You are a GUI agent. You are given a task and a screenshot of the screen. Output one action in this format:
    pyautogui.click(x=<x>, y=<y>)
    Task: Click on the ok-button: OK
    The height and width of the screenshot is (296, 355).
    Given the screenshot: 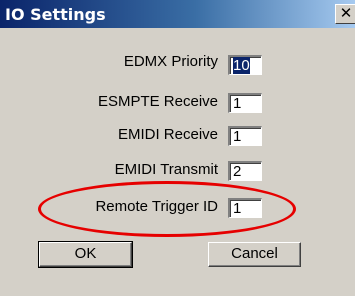 What is the action you would take?
    pyautogui.click(x=85, y=254)
    